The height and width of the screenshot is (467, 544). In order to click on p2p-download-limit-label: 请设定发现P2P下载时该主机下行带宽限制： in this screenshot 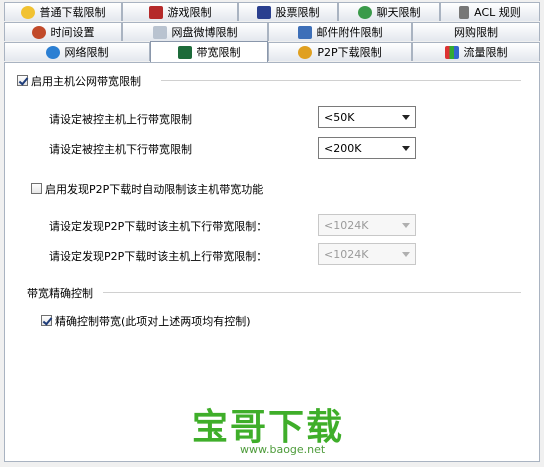, I will do `click(158, 226)`.